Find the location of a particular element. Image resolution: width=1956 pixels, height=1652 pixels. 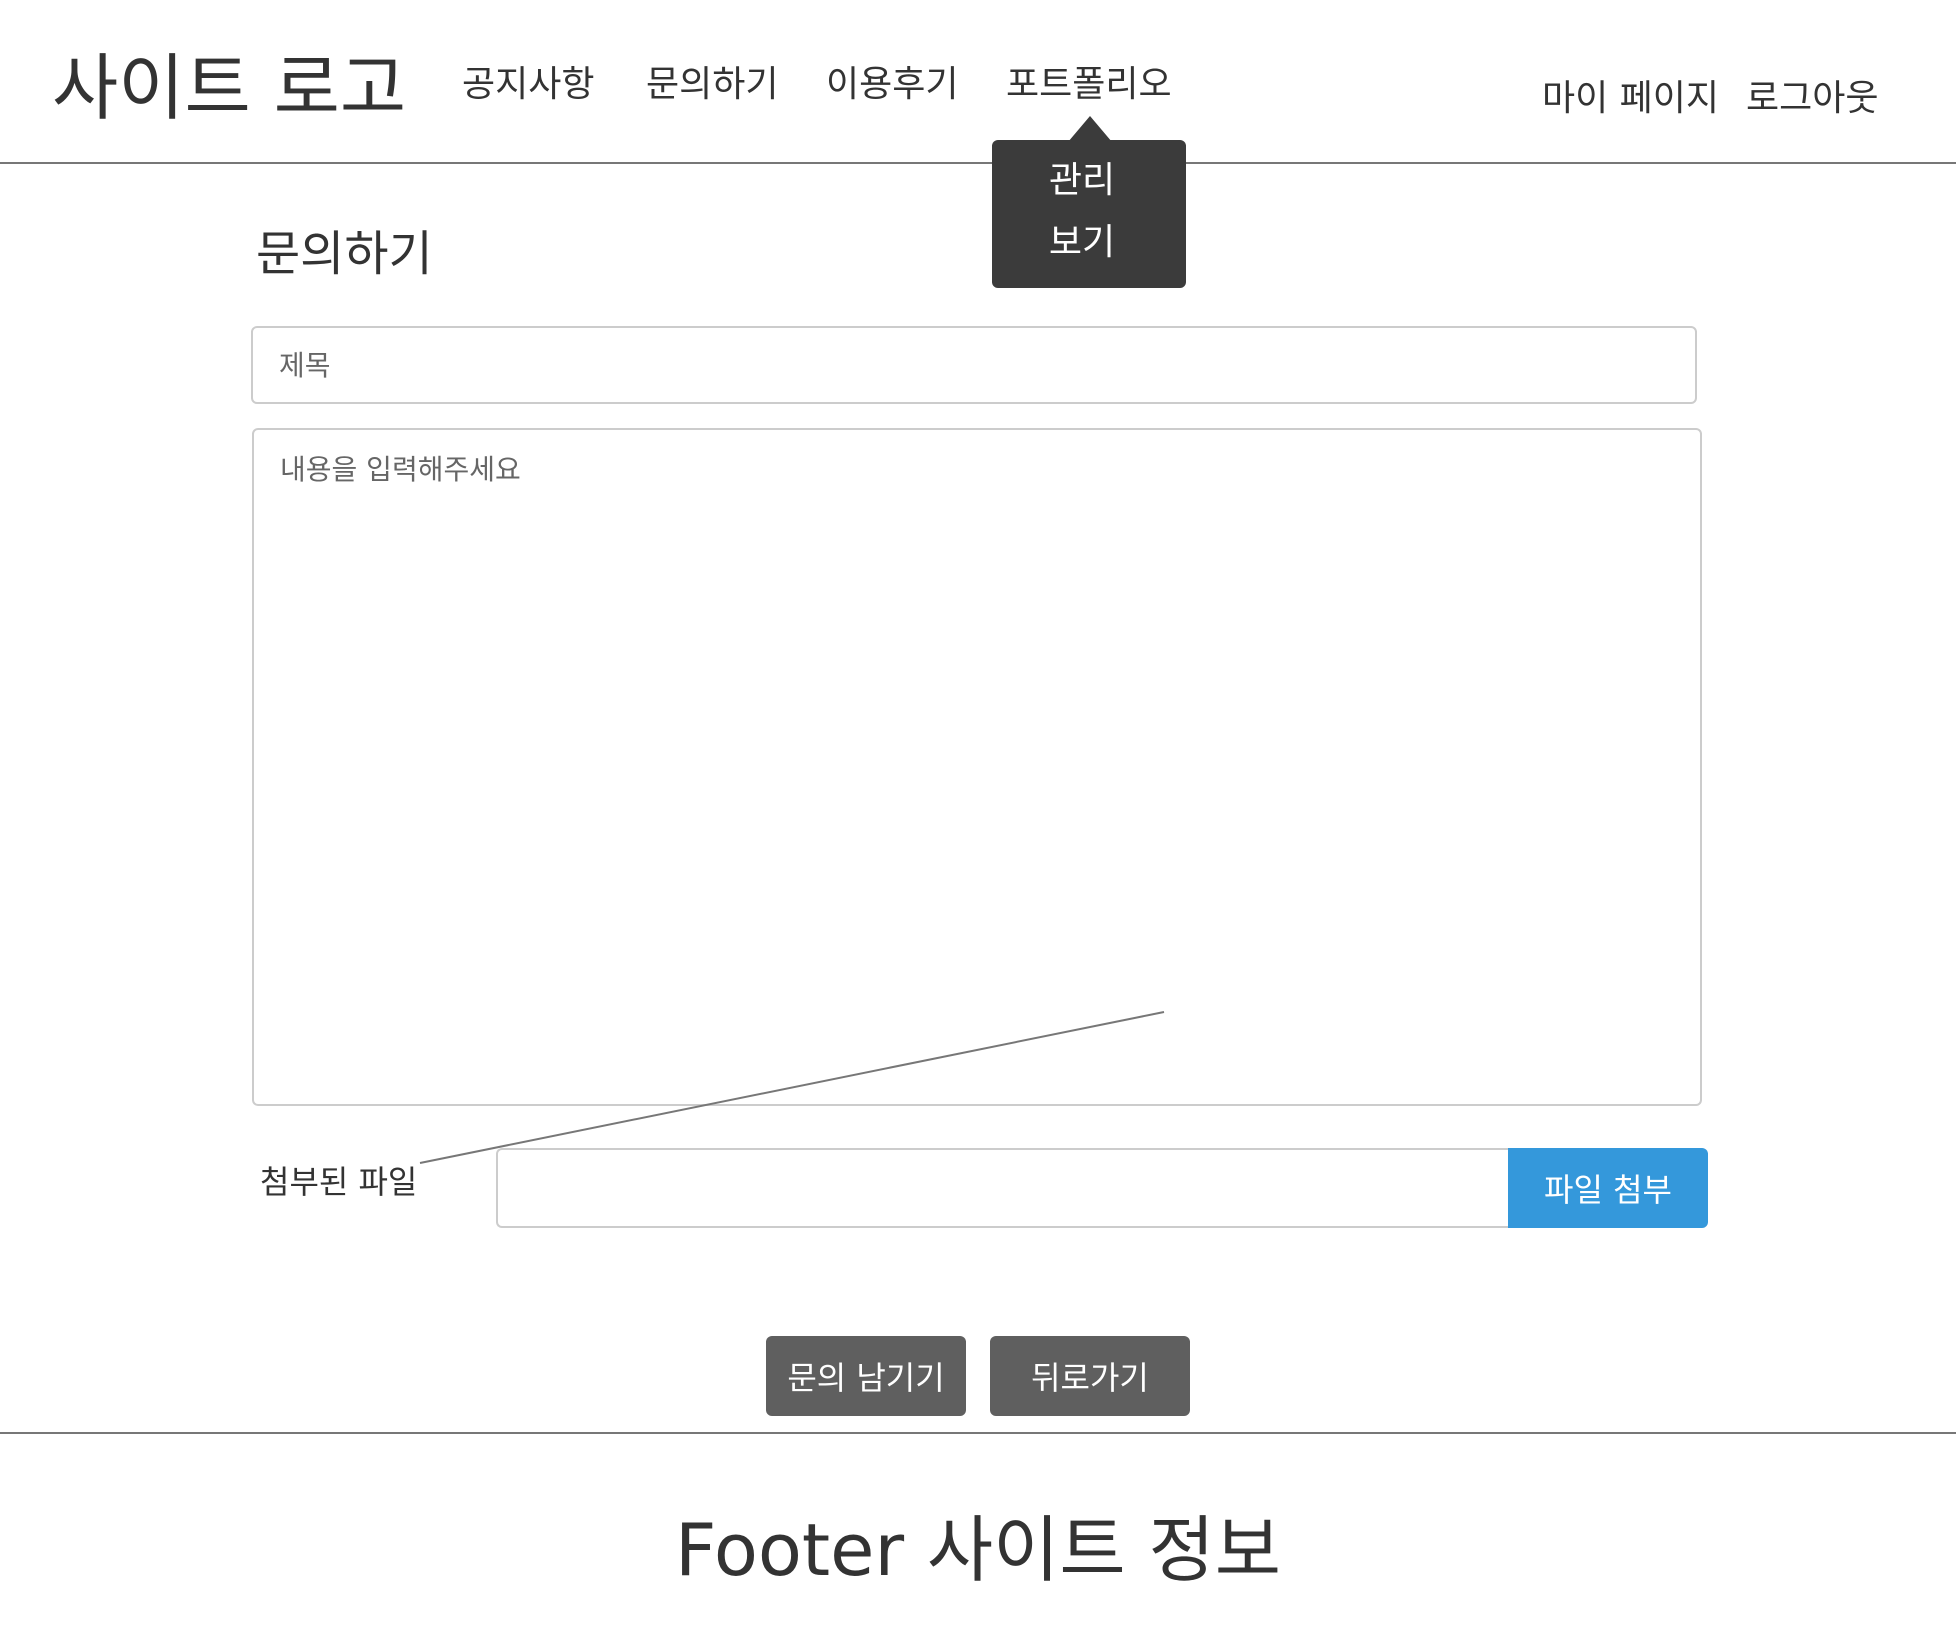

site-logo: 사이트 로고 is located at coordinates (229, 88).